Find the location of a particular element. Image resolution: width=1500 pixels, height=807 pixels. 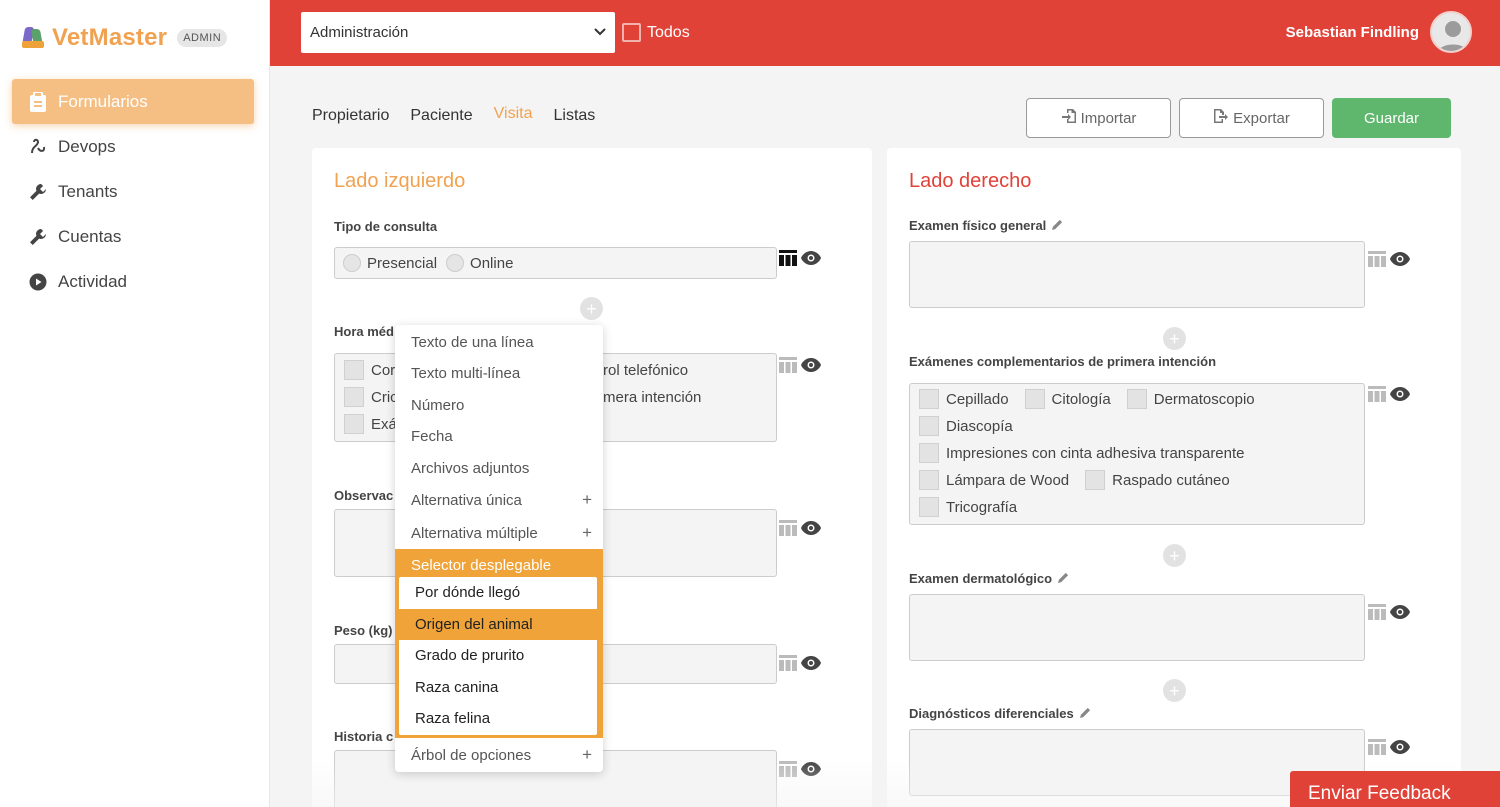

checkbox-option: Citología is located at coordinates (1067, 399).